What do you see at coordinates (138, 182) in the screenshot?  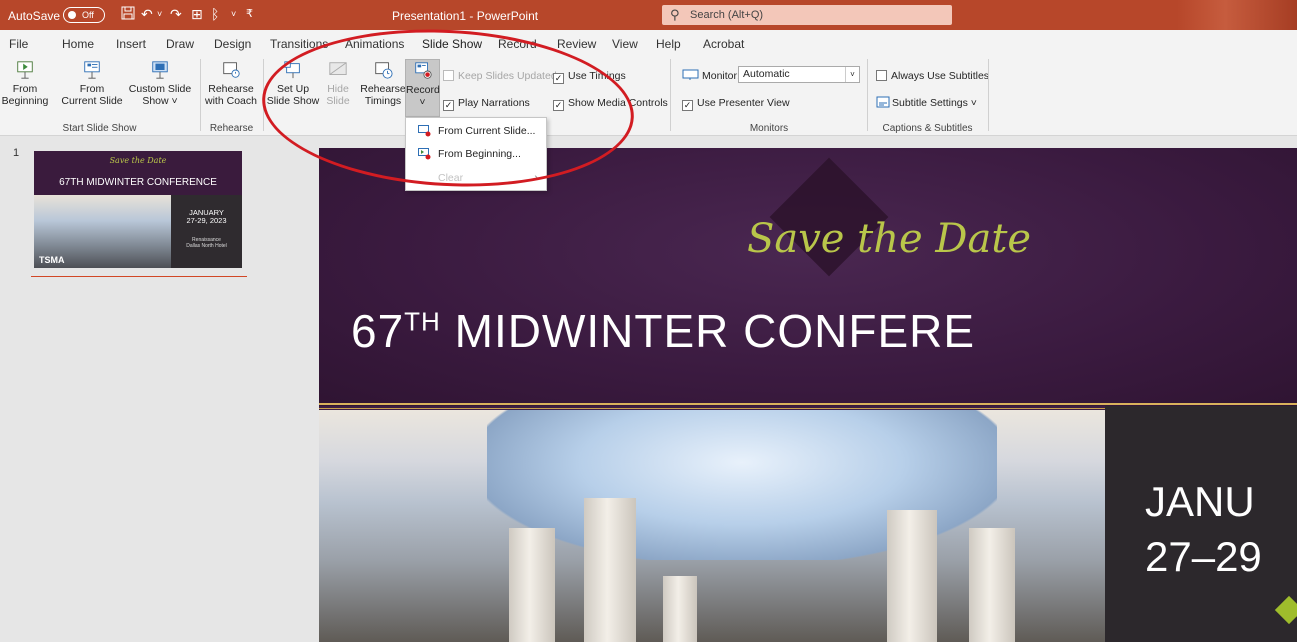 I see `thumb-conference-title: 67TH MIDWINTER CONFERENCE` at bounding box center [138, 182].